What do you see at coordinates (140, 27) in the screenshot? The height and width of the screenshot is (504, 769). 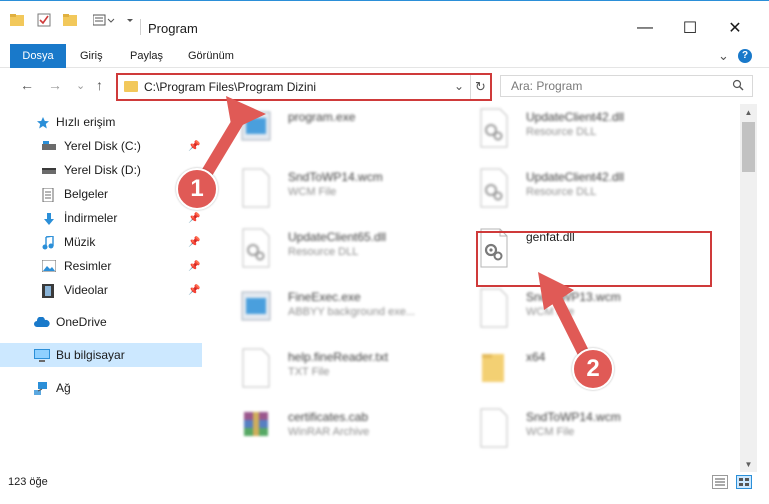 I see `title-separator` at bounding box center [140, 27].